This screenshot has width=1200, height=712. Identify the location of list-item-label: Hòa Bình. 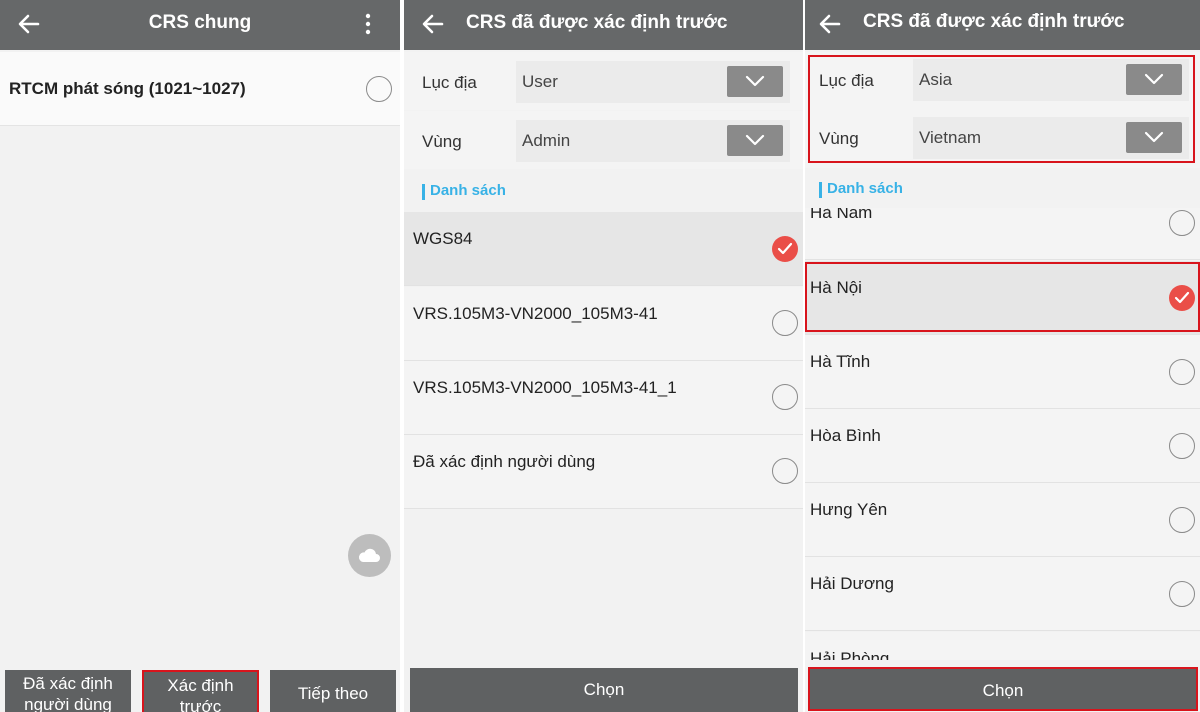
(845, 435).